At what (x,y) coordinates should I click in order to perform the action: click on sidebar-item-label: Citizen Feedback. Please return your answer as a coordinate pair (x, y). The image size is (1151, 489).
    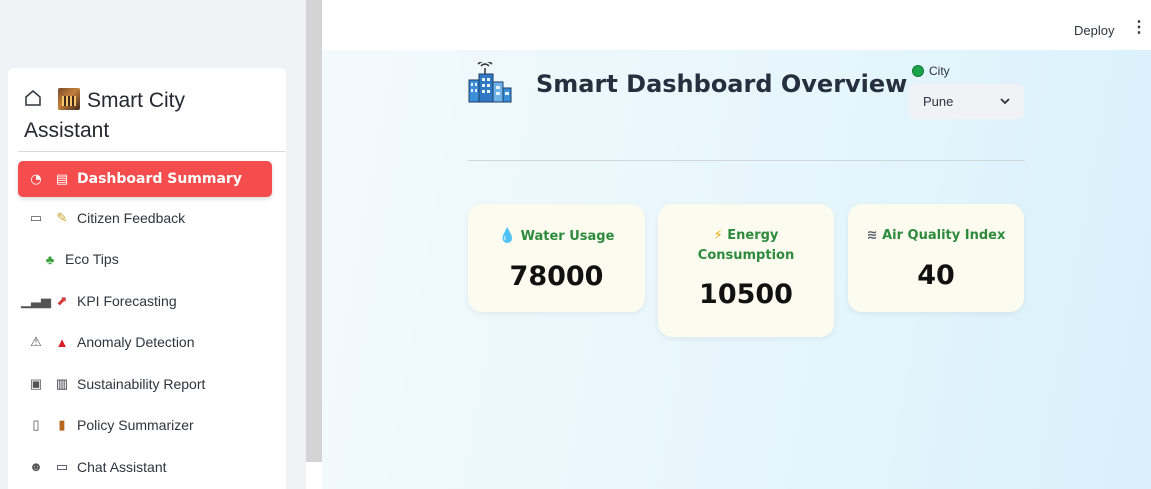
    Looking at the image, I should click on (131, 217).